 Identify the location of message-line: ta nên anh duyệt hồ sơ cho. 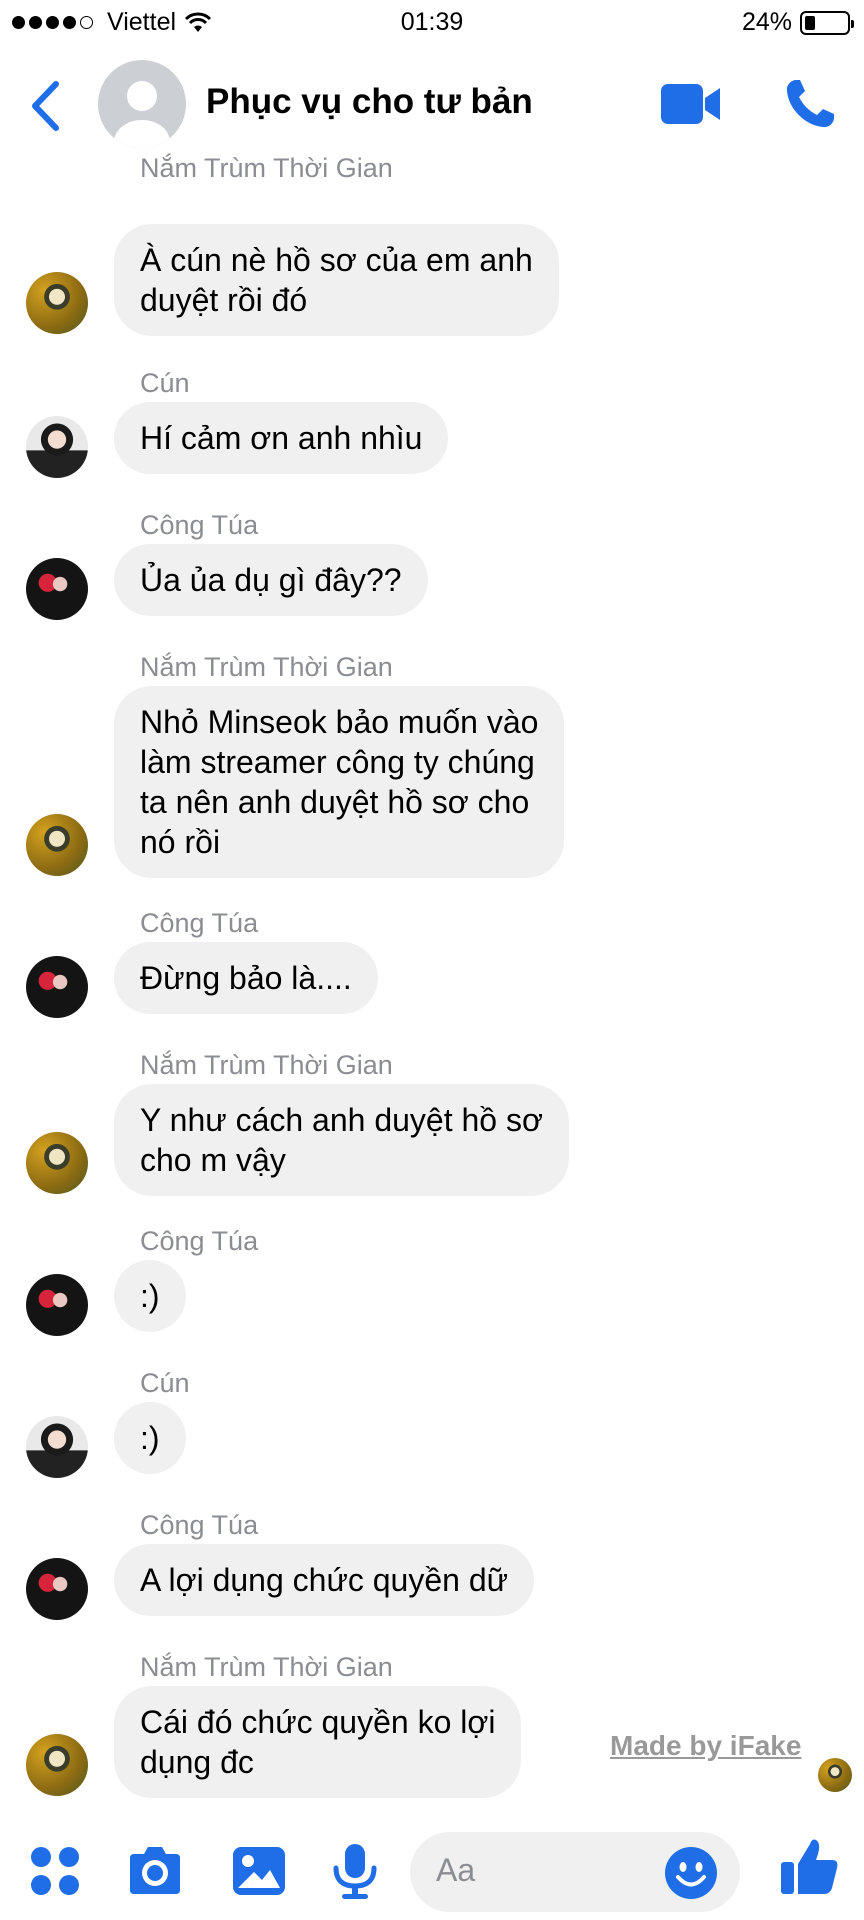
(335, 802).